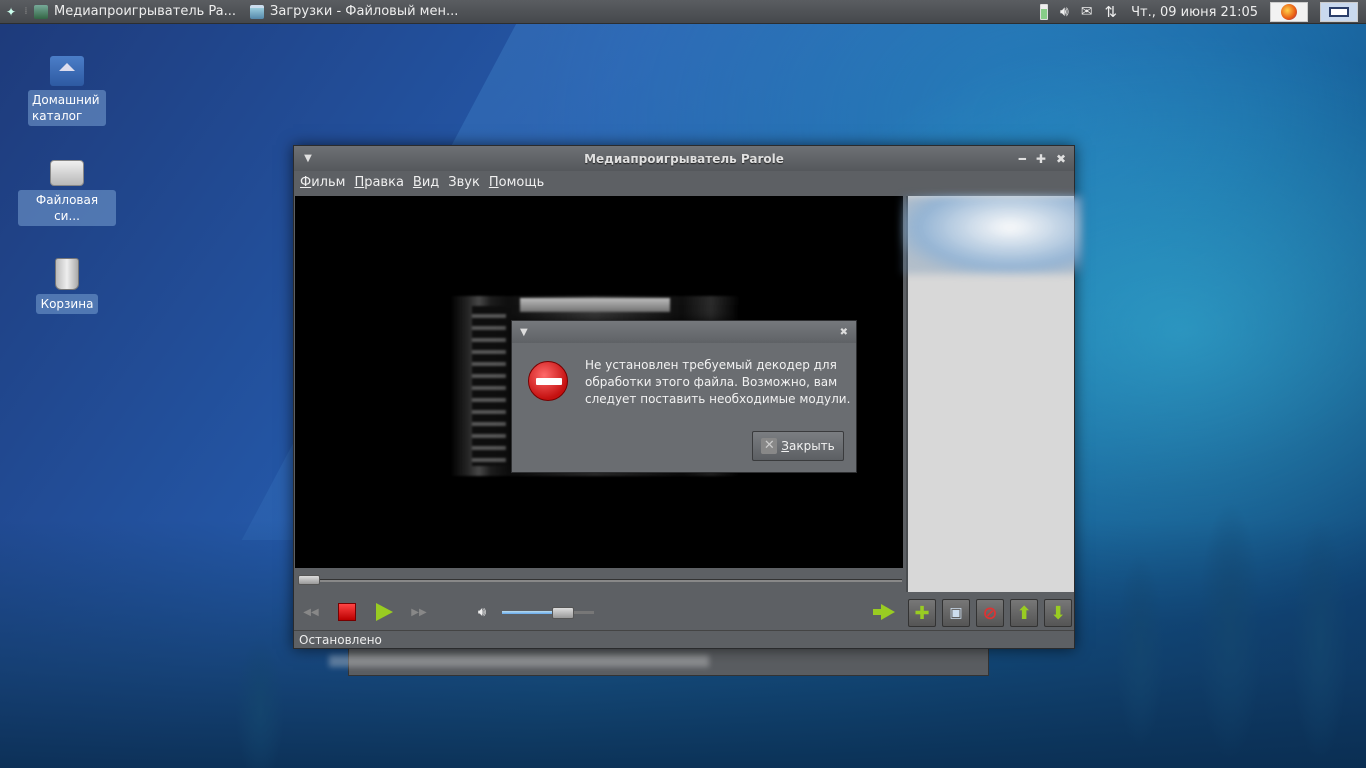 The image size is (1366, 768). What do you see at coordinates (548, 381) in the screenshot?
I see `error-icon` at bounding box center [548, 381].